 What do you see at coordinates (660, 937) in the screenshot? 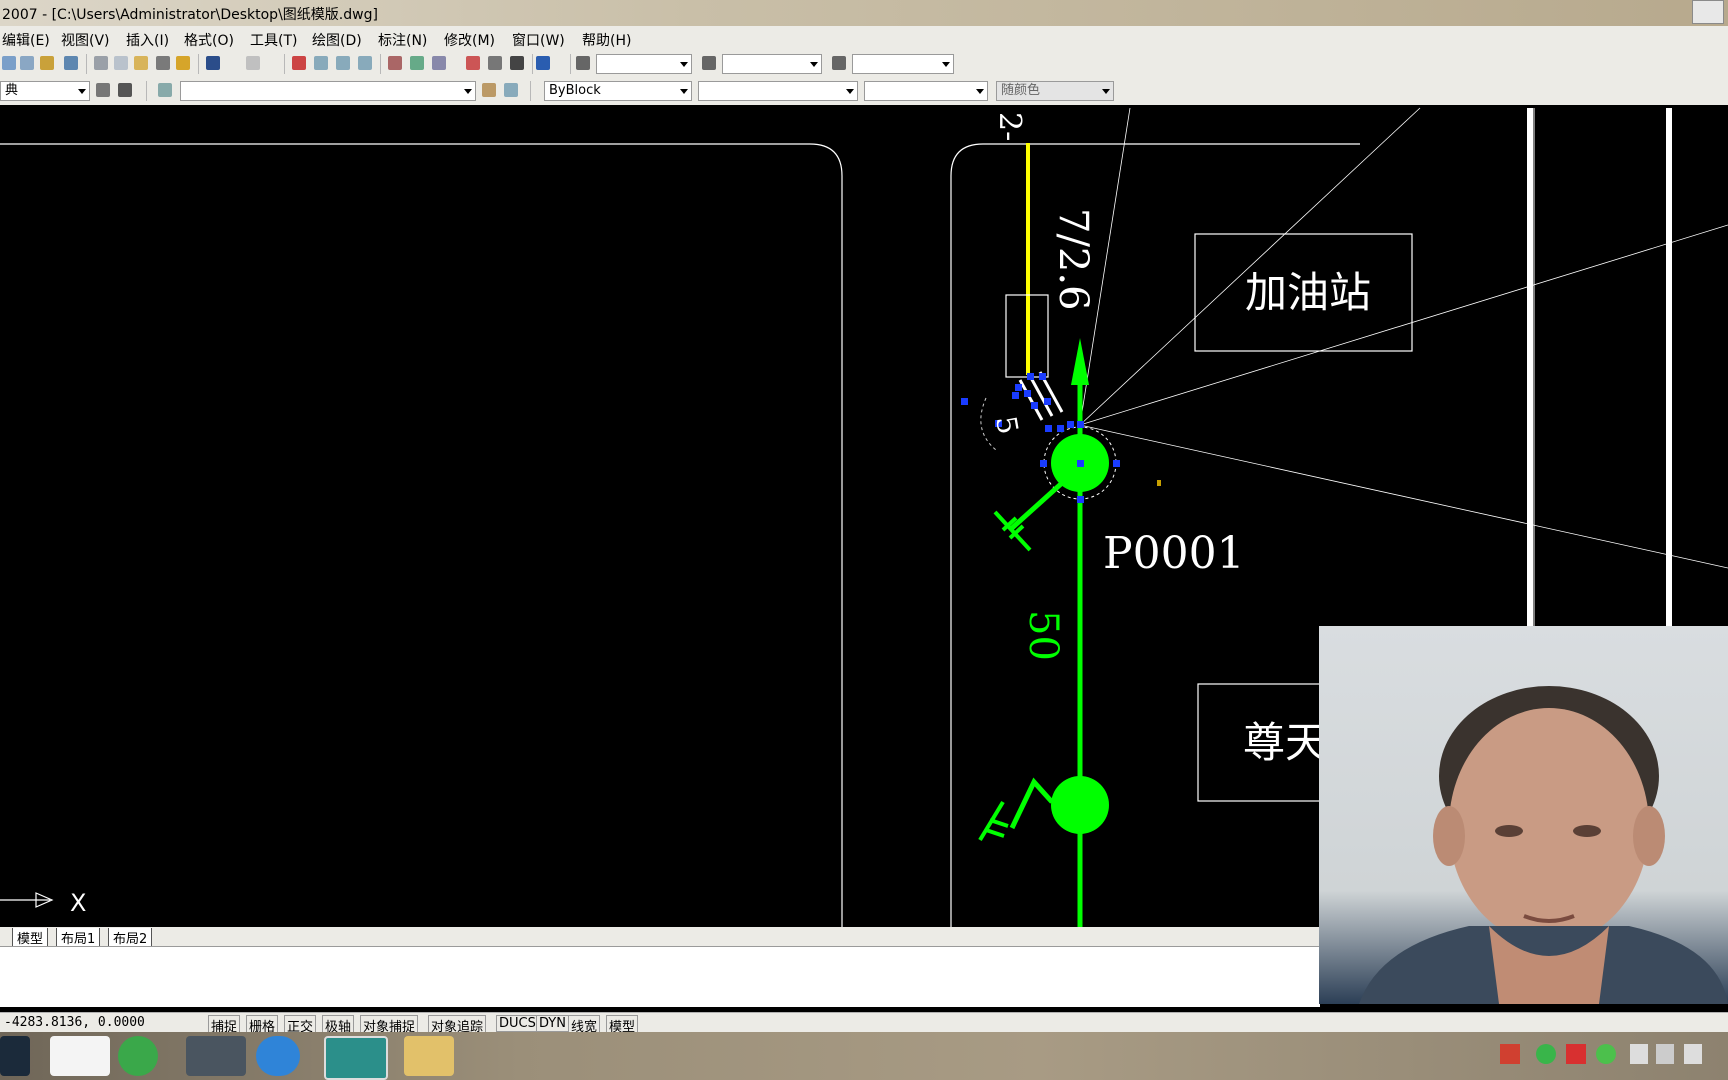
I see `layout-tabs: 模型 布局1 布局2` at bounding box center [660, 937].